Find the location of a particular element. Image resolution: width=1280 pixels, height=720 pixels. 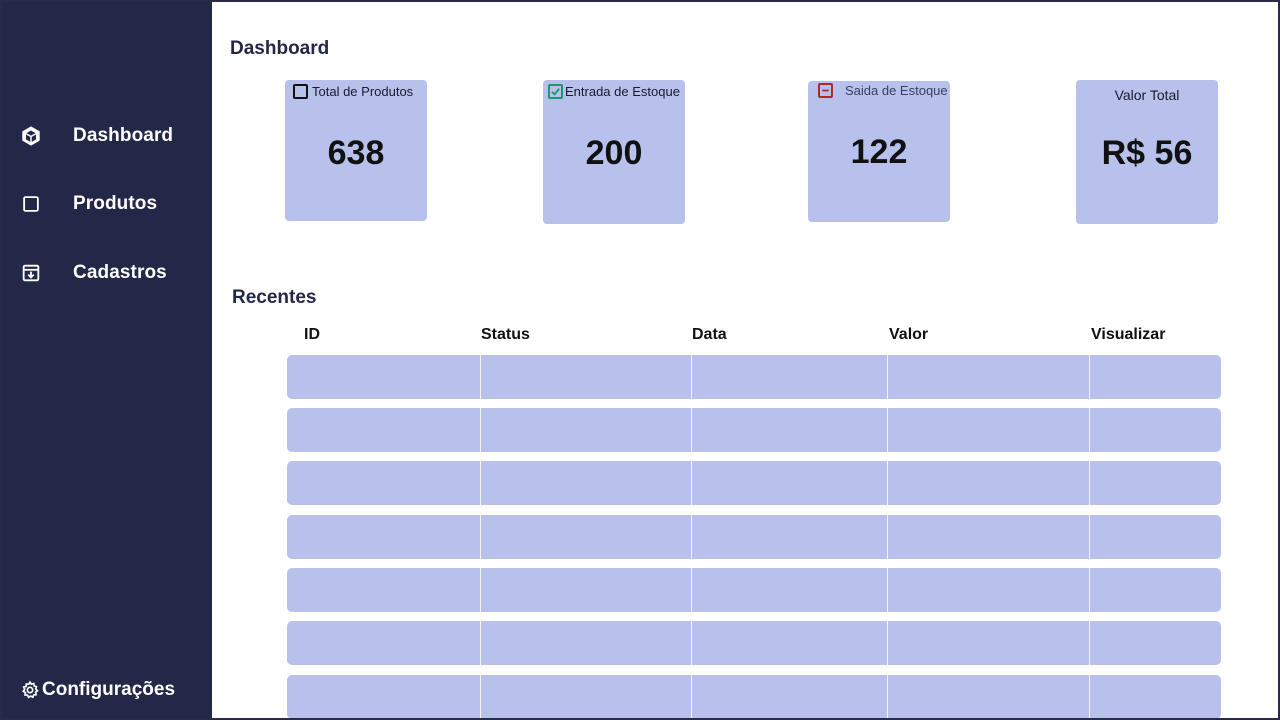

square-icon is located at coordinates (31, 204).